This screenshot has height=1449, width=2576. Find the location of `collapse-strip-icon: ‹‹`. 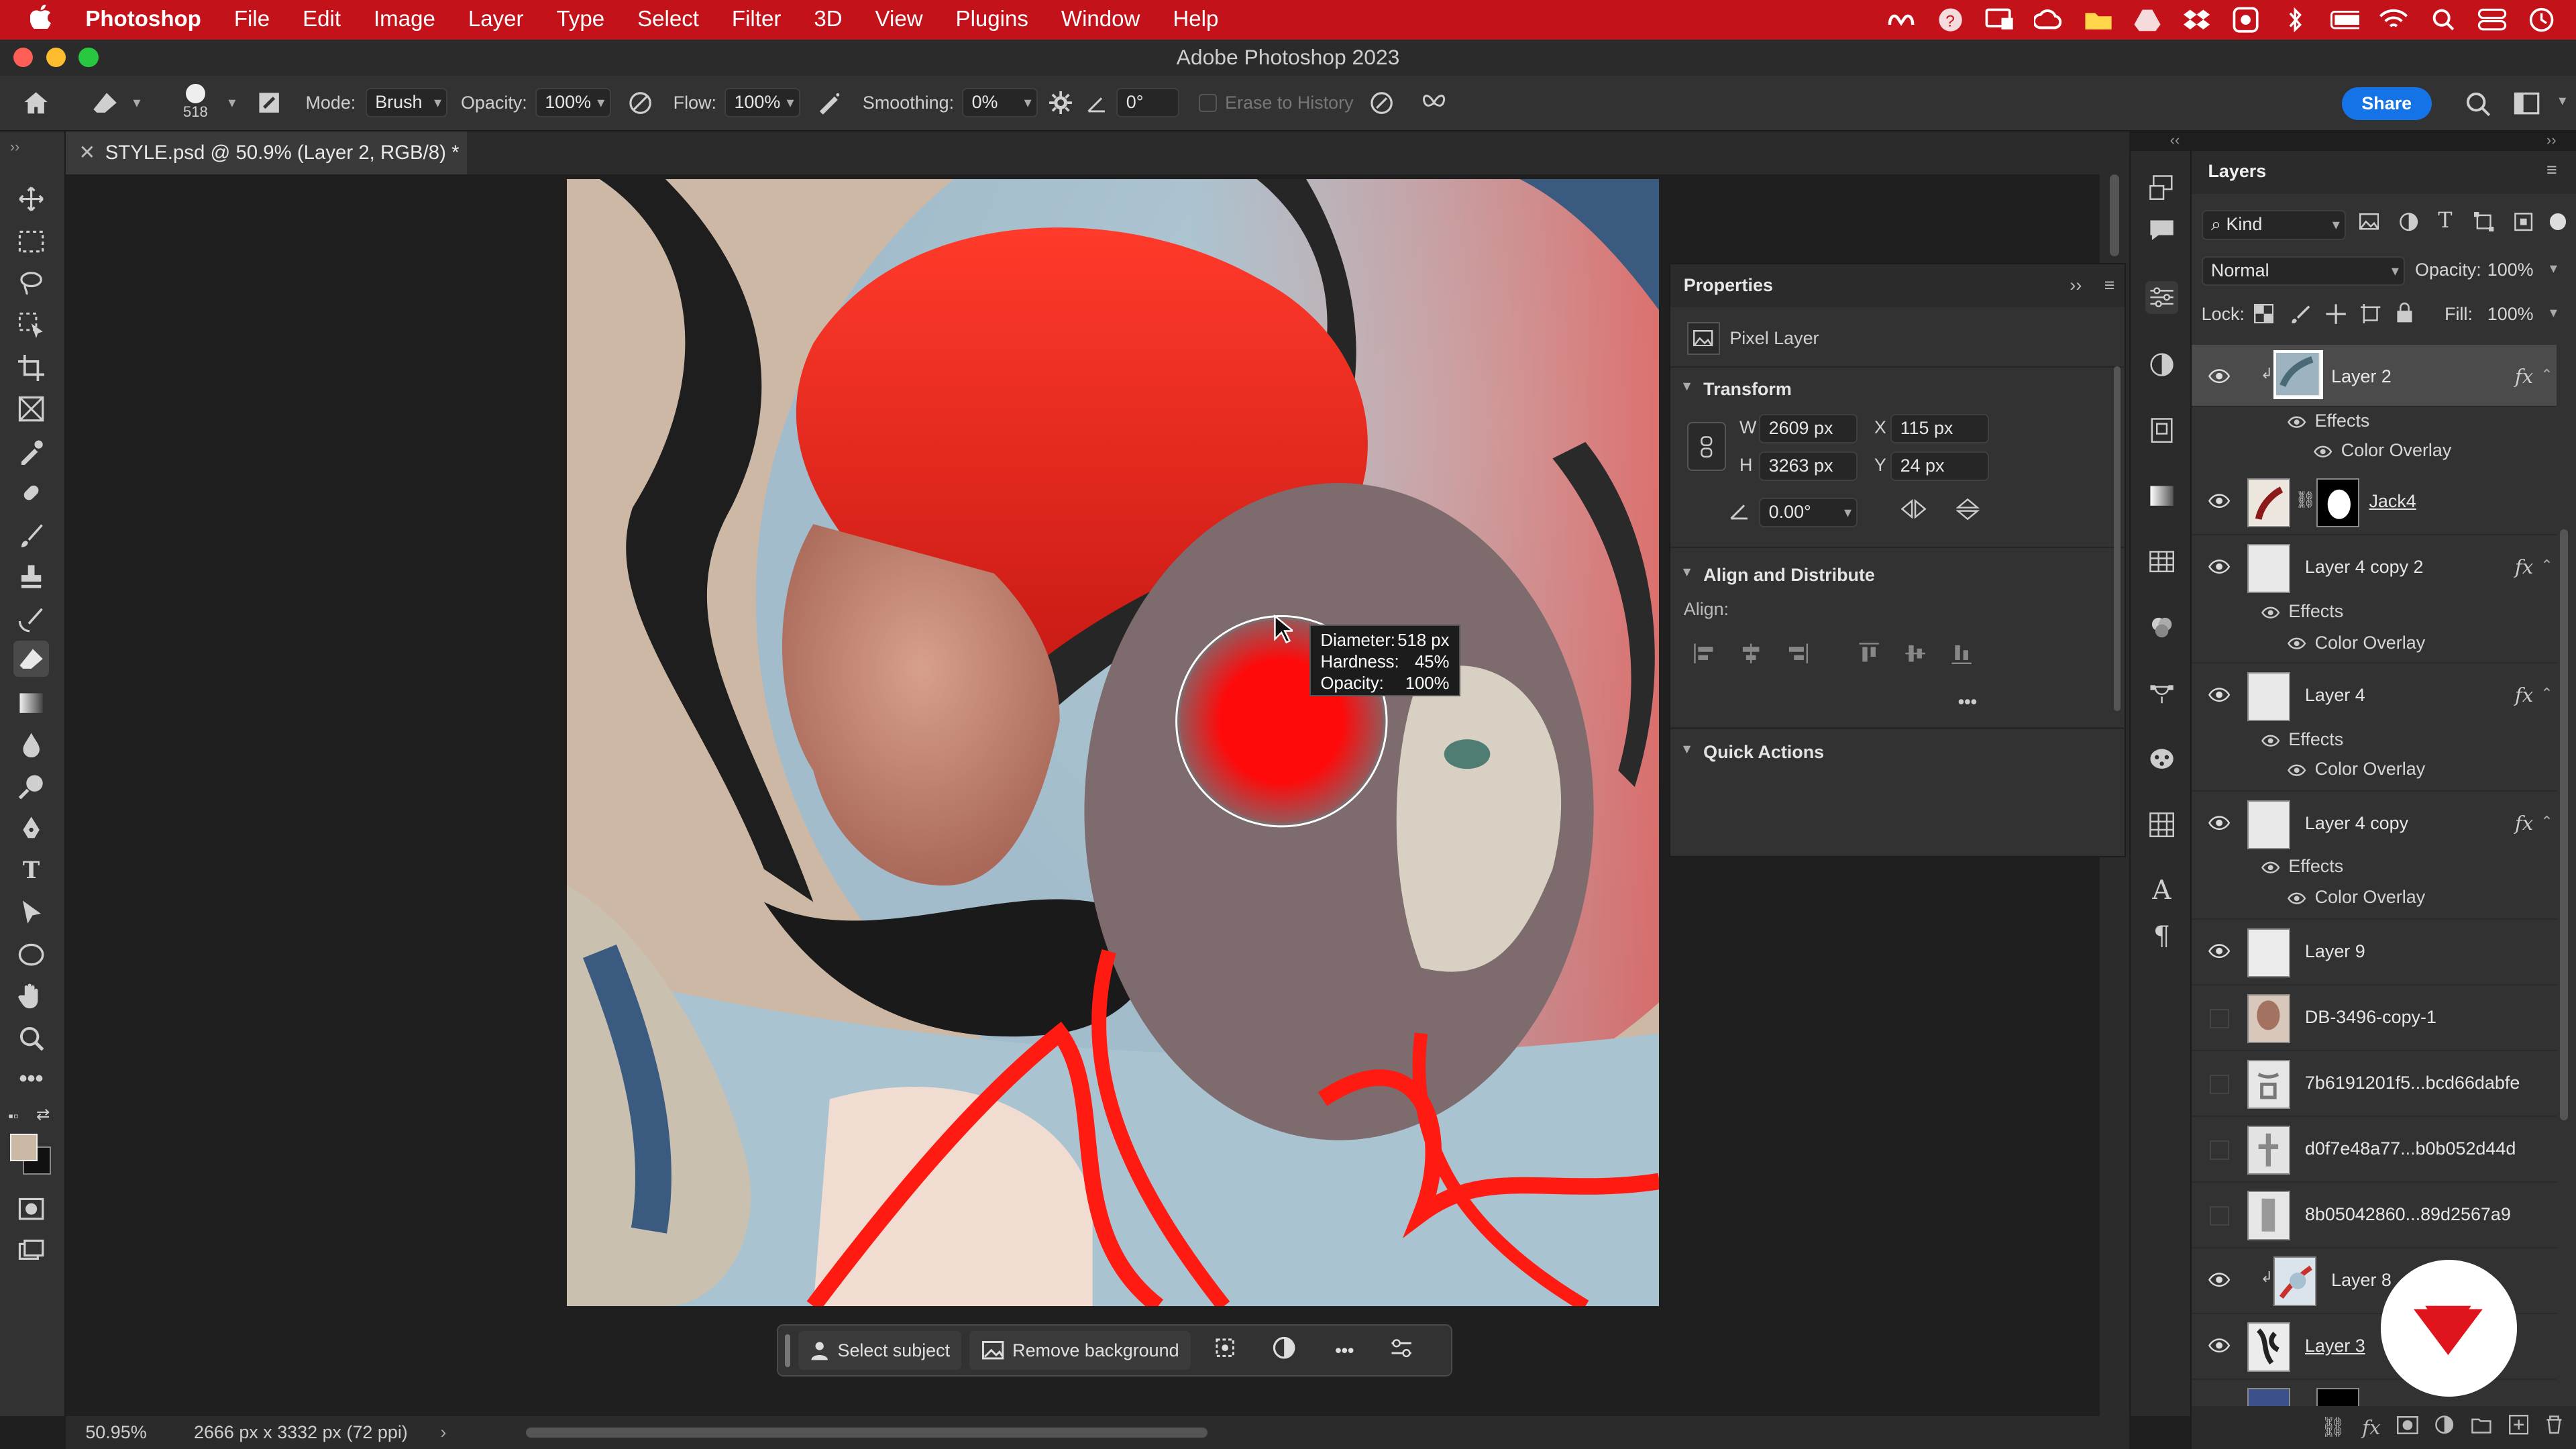

collapse-strip-icon: ‹‹ is located at coordinates (2175, 140).